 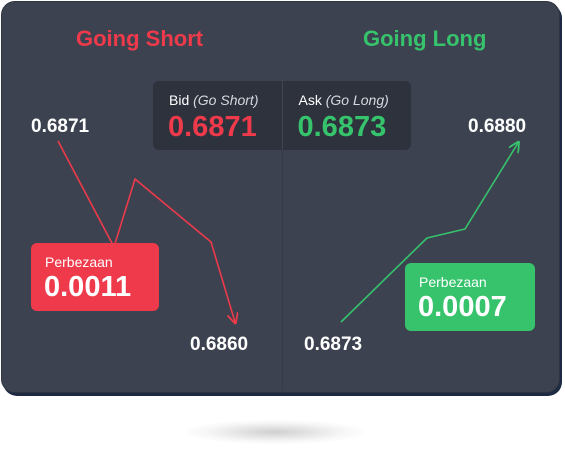 What do you see at coordinates (497, 126) in the screenshot?
I see `long-end-price: 0.6880` at bounding box center [497, 126].